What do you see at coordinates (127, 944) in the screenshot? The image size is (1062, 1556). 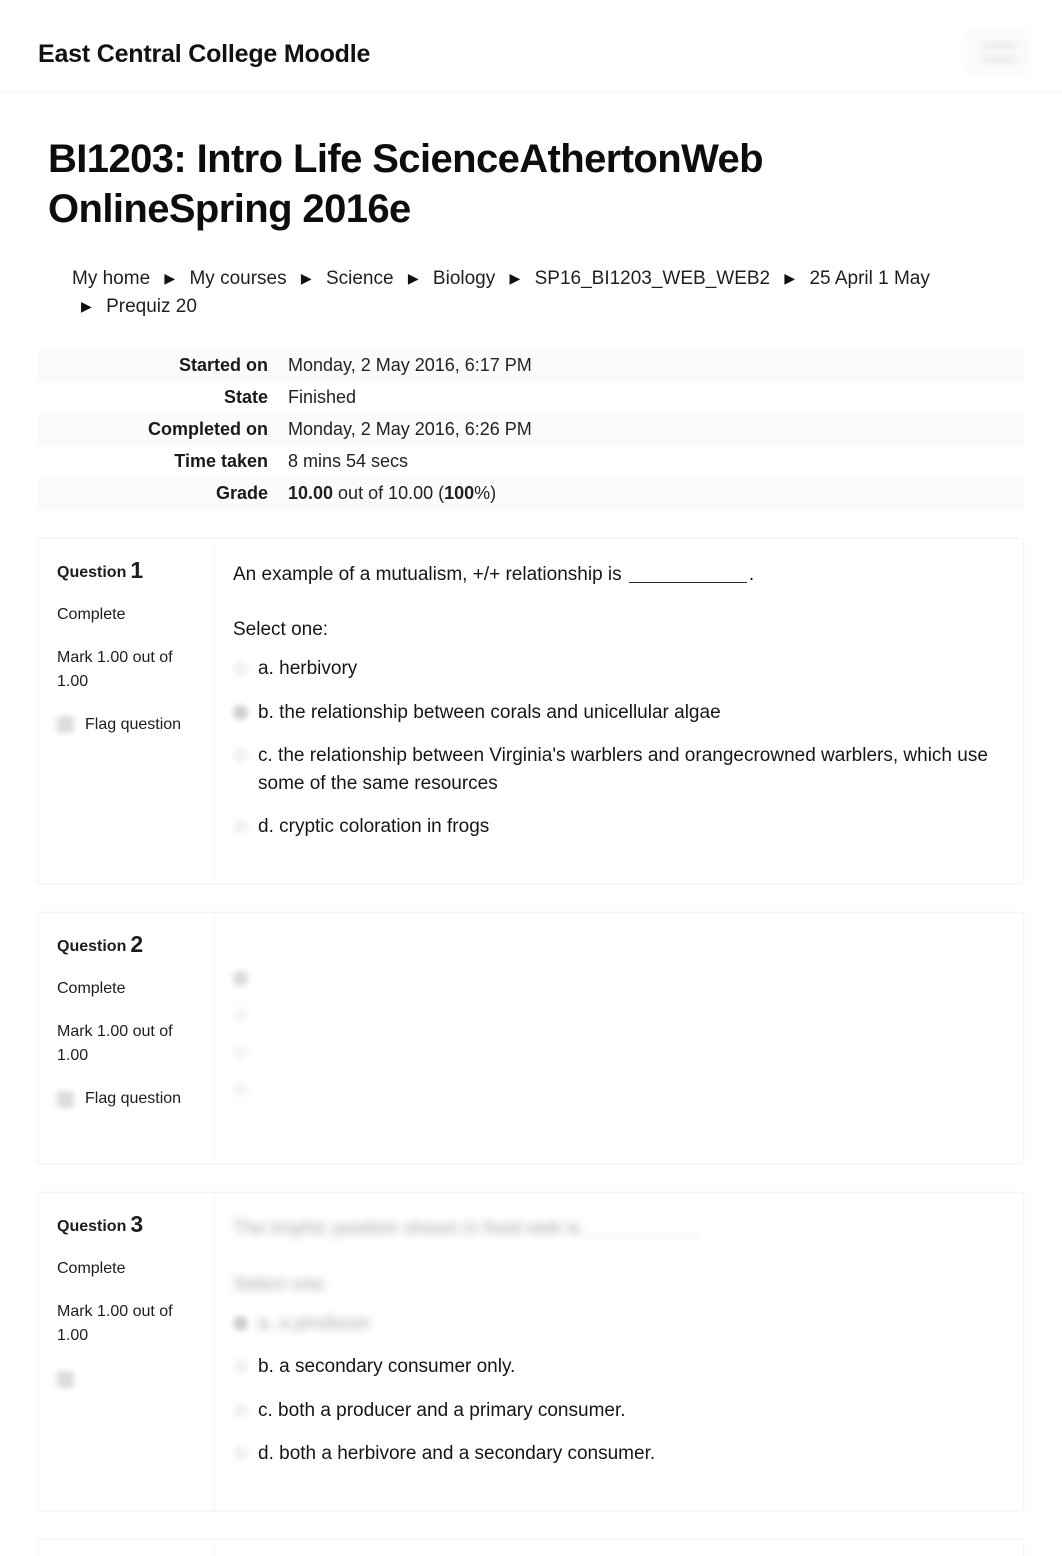 I see `question-number-label: Question 2` at bounding box center [127, 944].